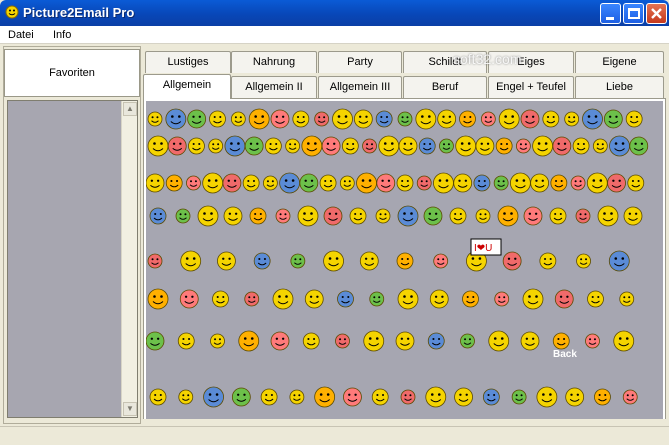 This screenshot has height=445, width=669. What do you see at coordinates (21, 35) in the screenshot?
I see `menu-datei: Datei` at bounding box center [21, 35].